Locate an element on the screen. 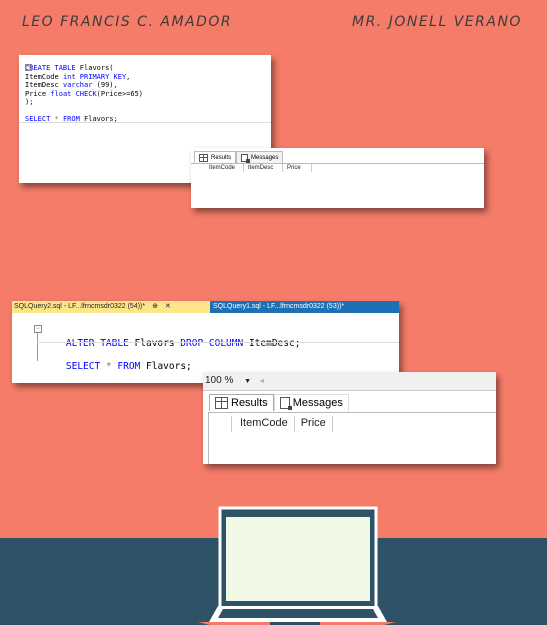 The height and width of the screenshot is (625, 547). code-line: Price float CHECK(Price>=65) is located at coordinates (84, 94).